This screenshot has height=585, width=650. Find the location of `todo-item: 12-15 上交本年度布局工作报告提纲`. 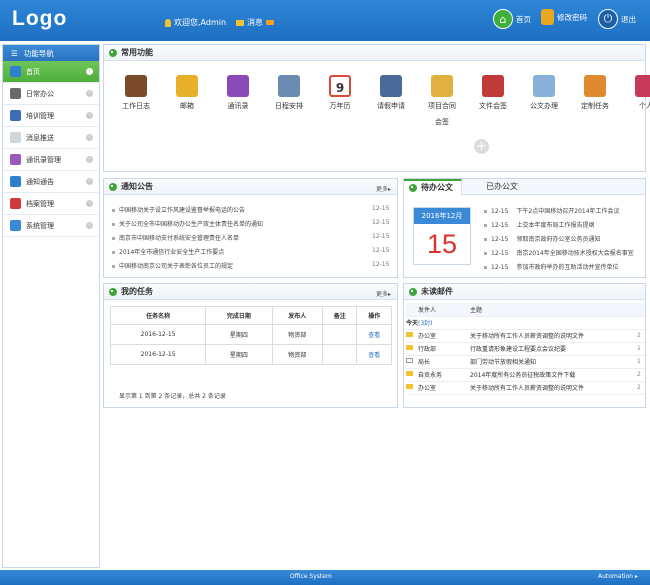

todo-item: 12-15 上交本年度布局工作报告提纲 is located at coordinates (564, 224).